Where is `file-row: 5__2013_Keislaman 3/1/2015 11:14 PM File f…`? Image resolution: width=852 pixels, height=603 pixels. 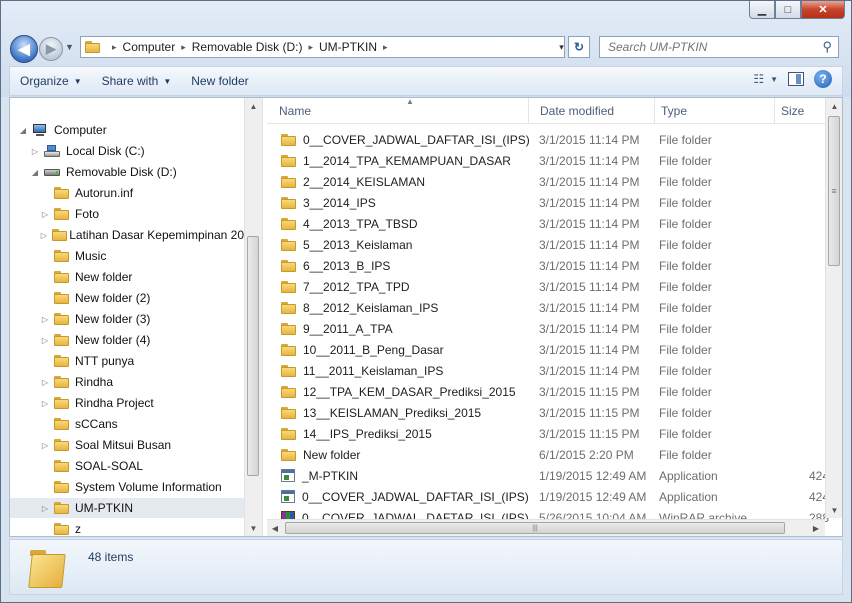
file-row: 5__2013_Keislaman 3/1/2015 11:14 PM File f… is located at coordinates (547, 244).